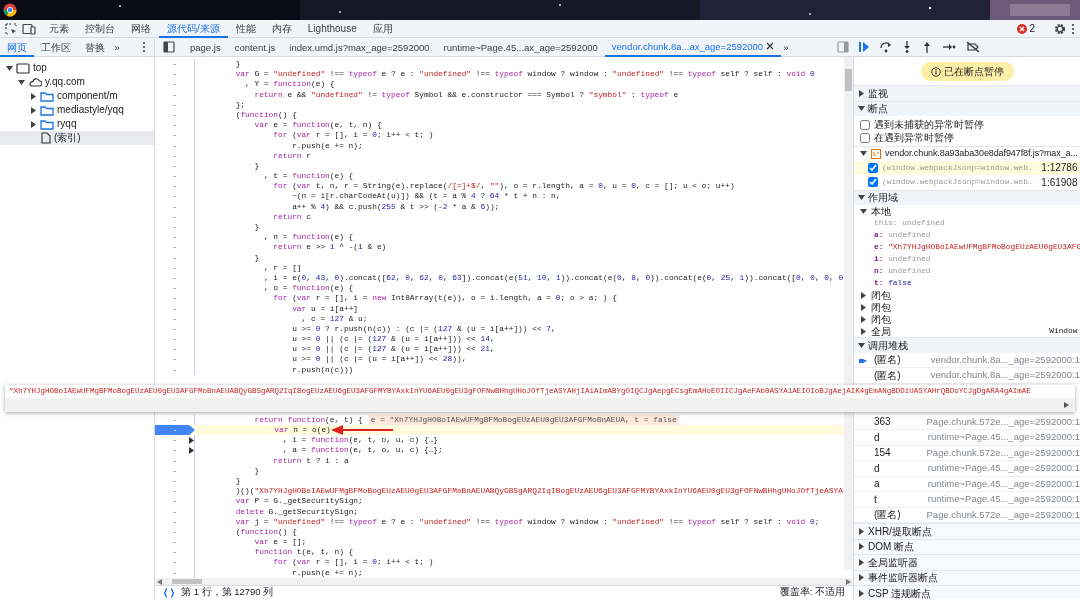 The width and height of the screenshot is (1080, 601). What do you see at coordinates (17, 47) in the screenshot?
I see `navigator-tab: 网页` at bounding box center [17, 47].